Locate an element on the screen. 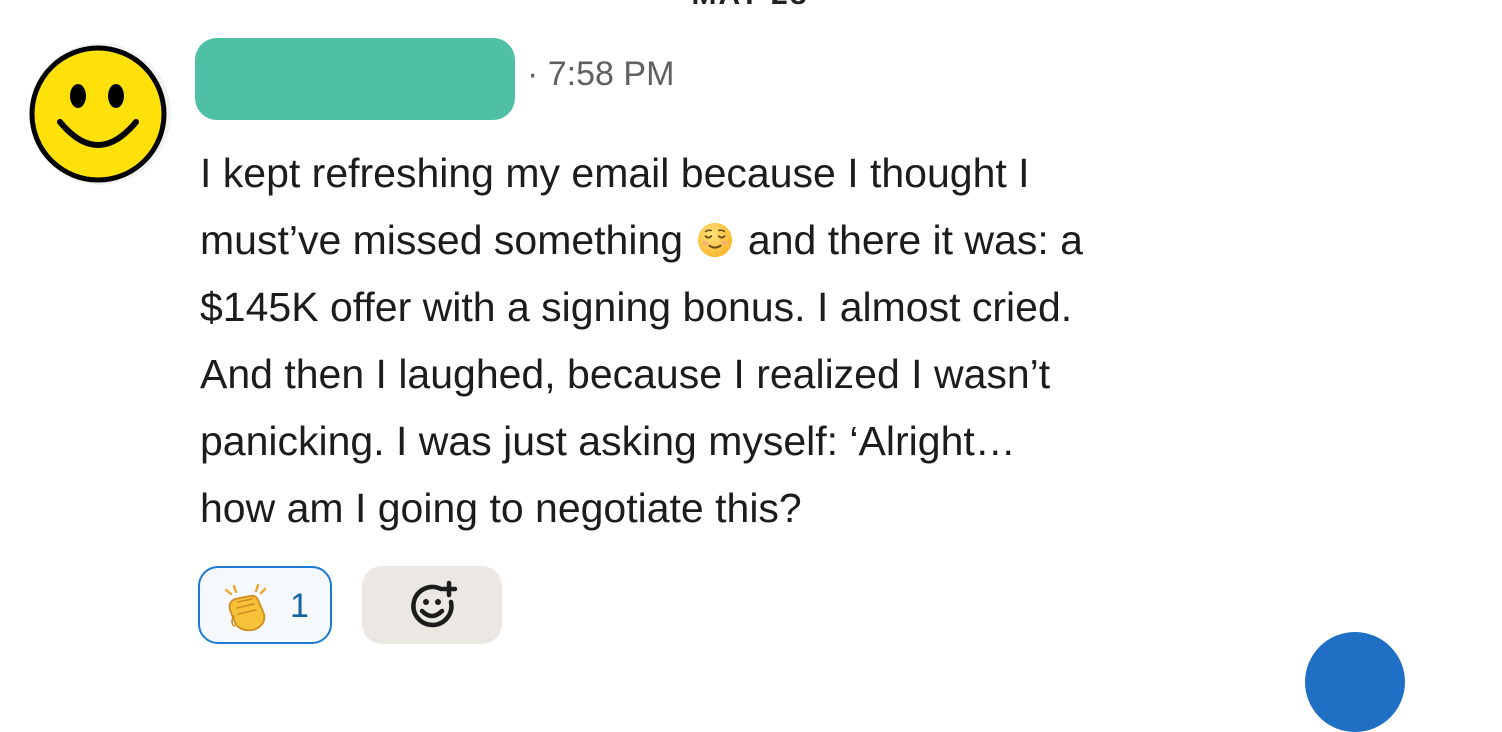 This screenshot has height=732, width=1502. message-line: how am I going to negotiate this? is located at coordinates (501, 508).